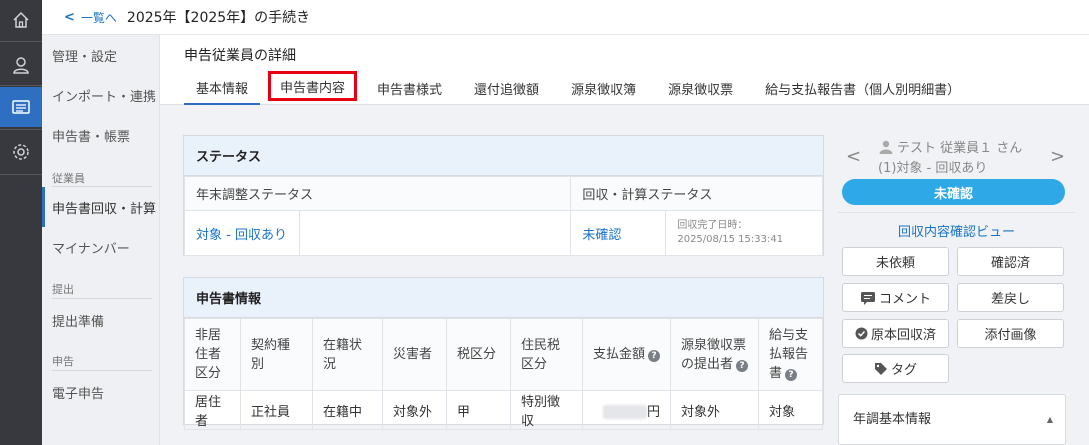 The width and height of the screenshot is (1089, 445). I want to click on header-payment-amount: 支払金額, so click(619, 354).